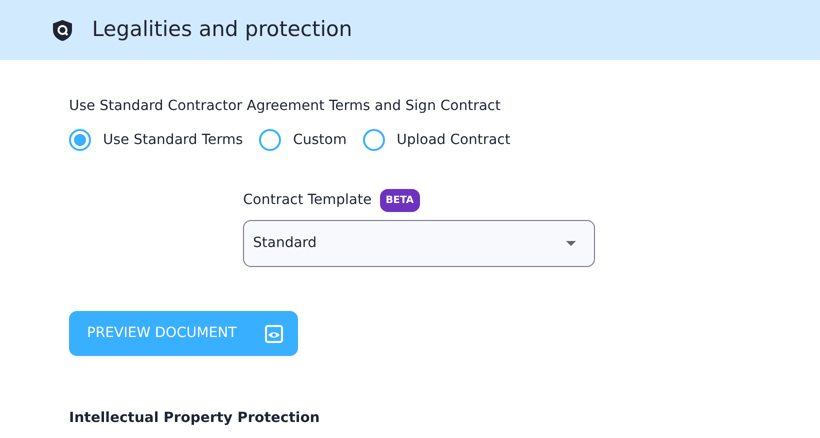 This screenshot has height=438, width=820. Describe the element at coordinates (302, 140) in the screenshot. I see `radio-option: Custom` at that location.